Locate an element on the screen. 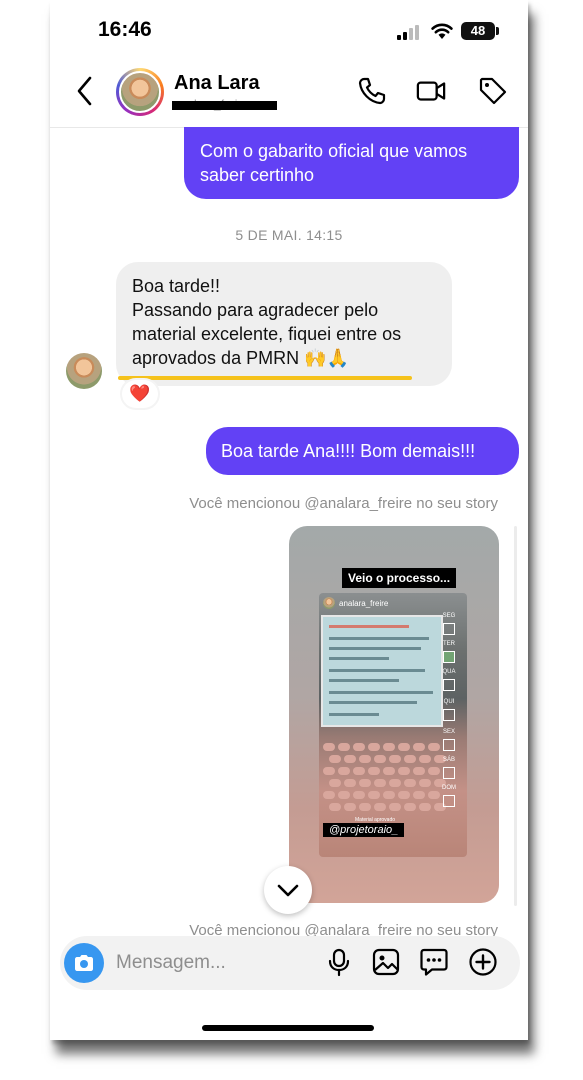 The height and width of the screenshot is (1080, 583). message-line: Boa tarde!! is located at coordinates (176, 286).